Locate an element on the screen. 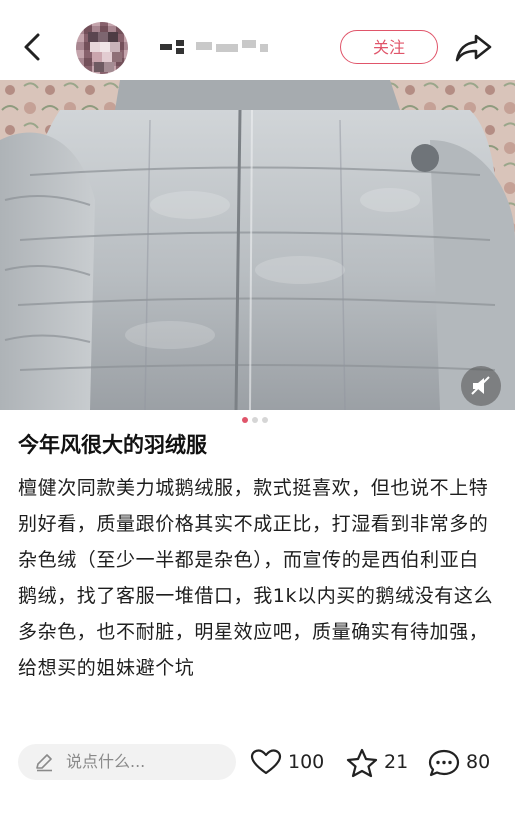  star-icon is located at coordinates (362, 763).